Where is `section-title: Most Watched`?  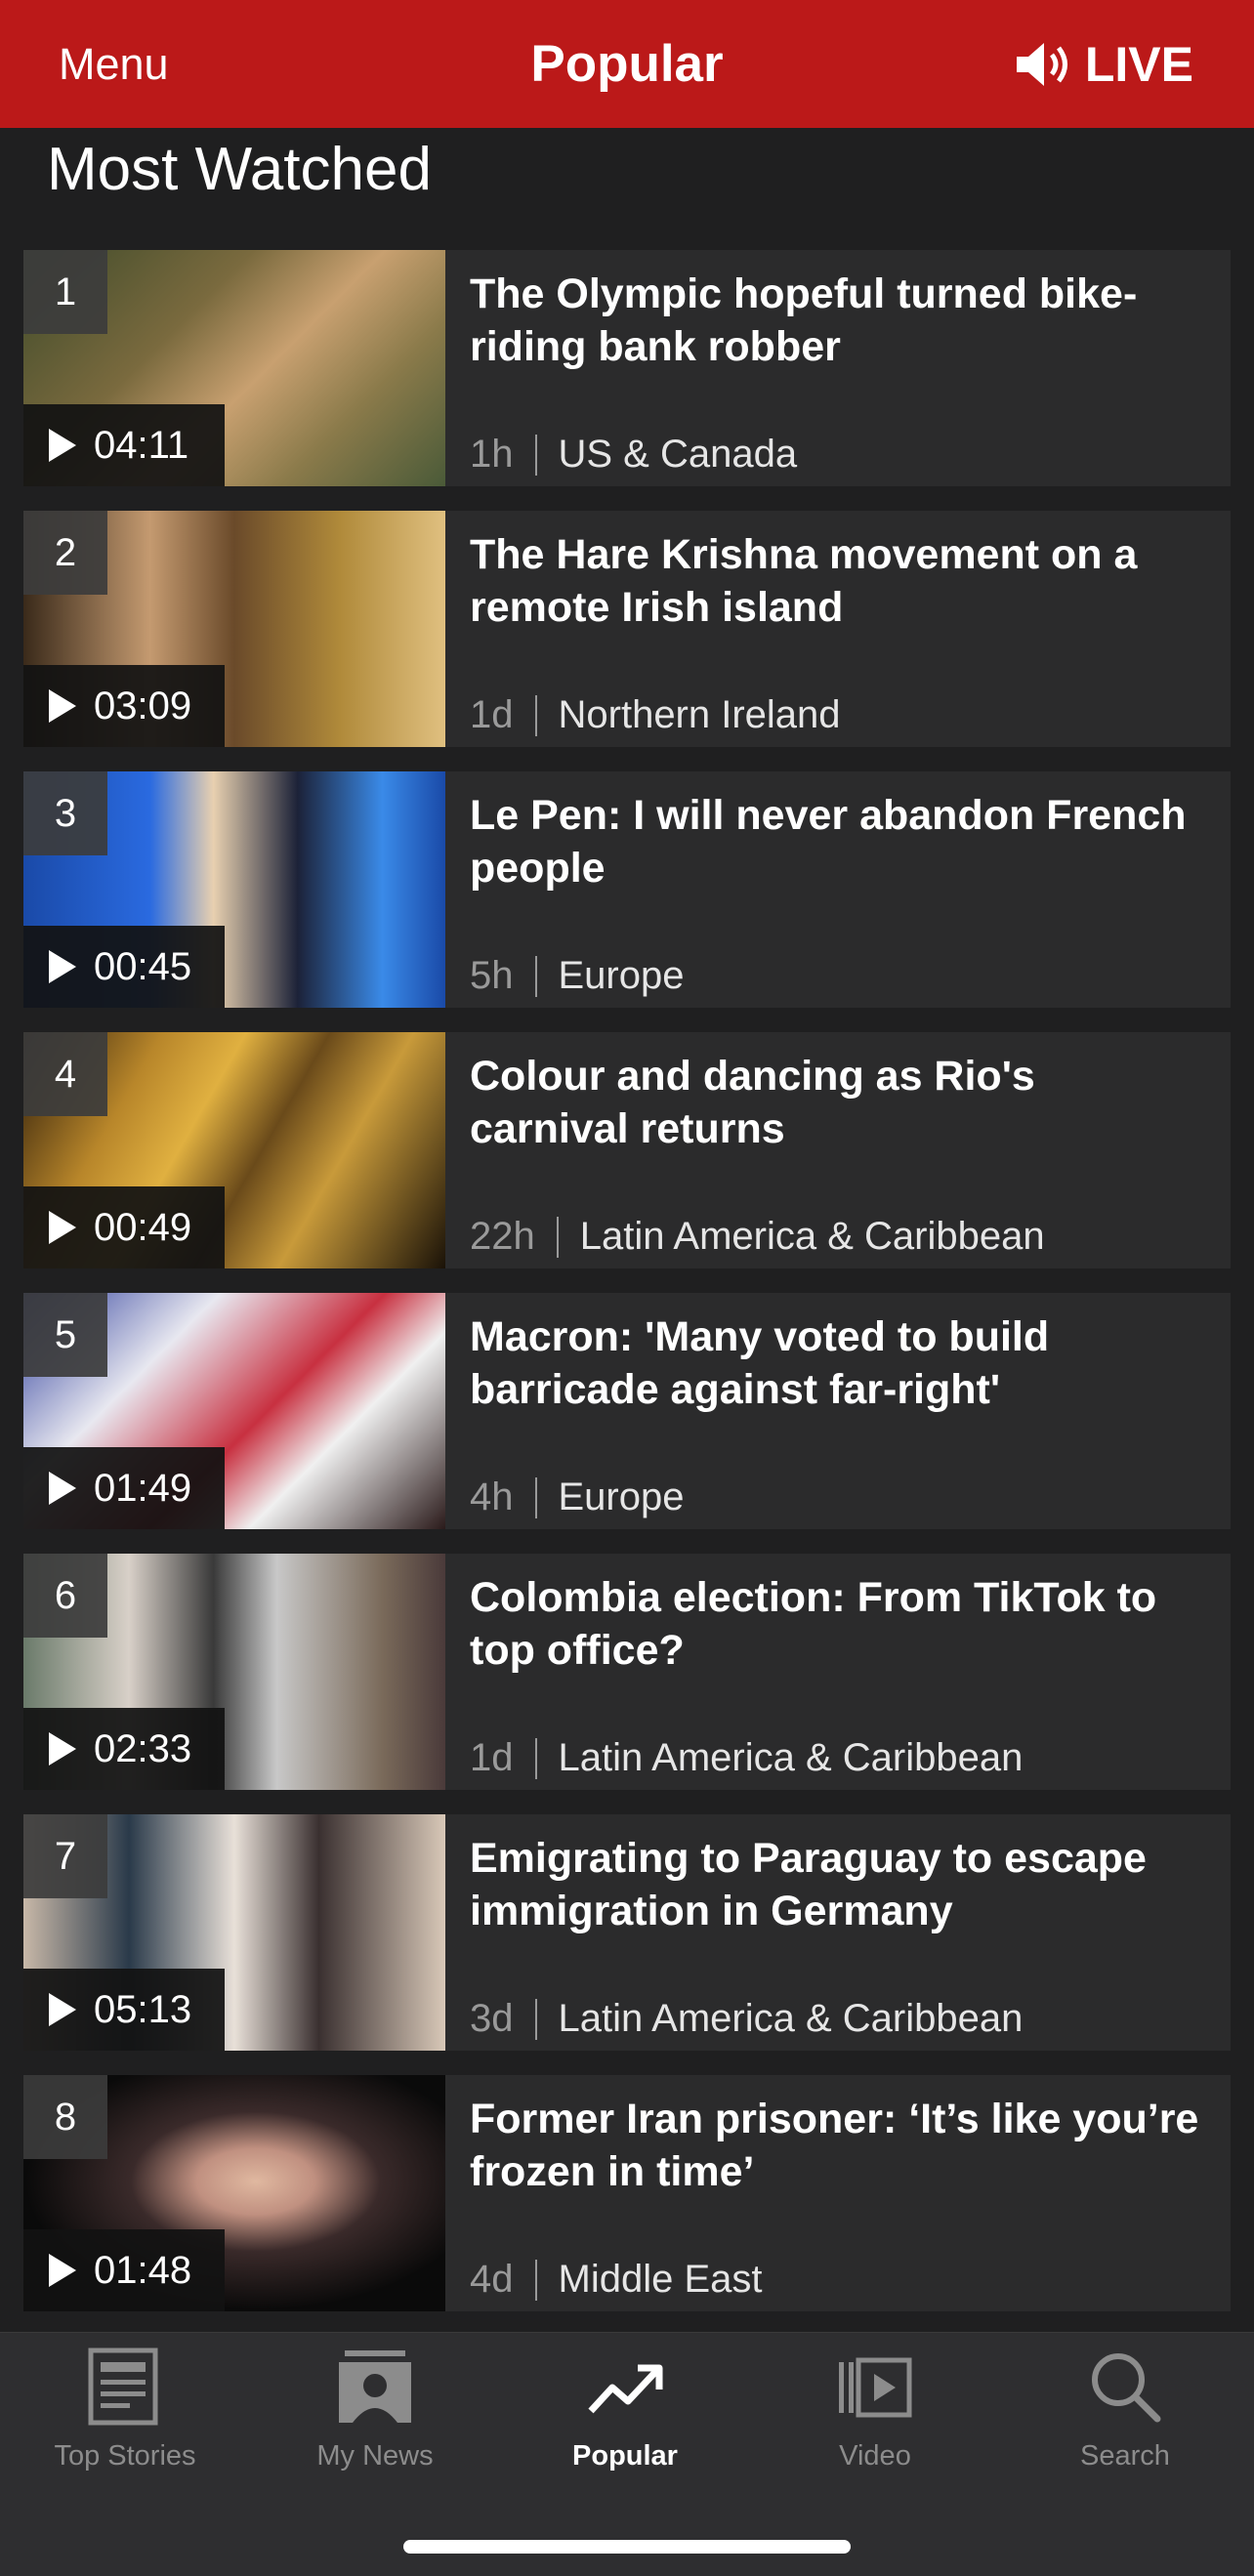
section-title: Most Watched is located at coordinates (240, 169).